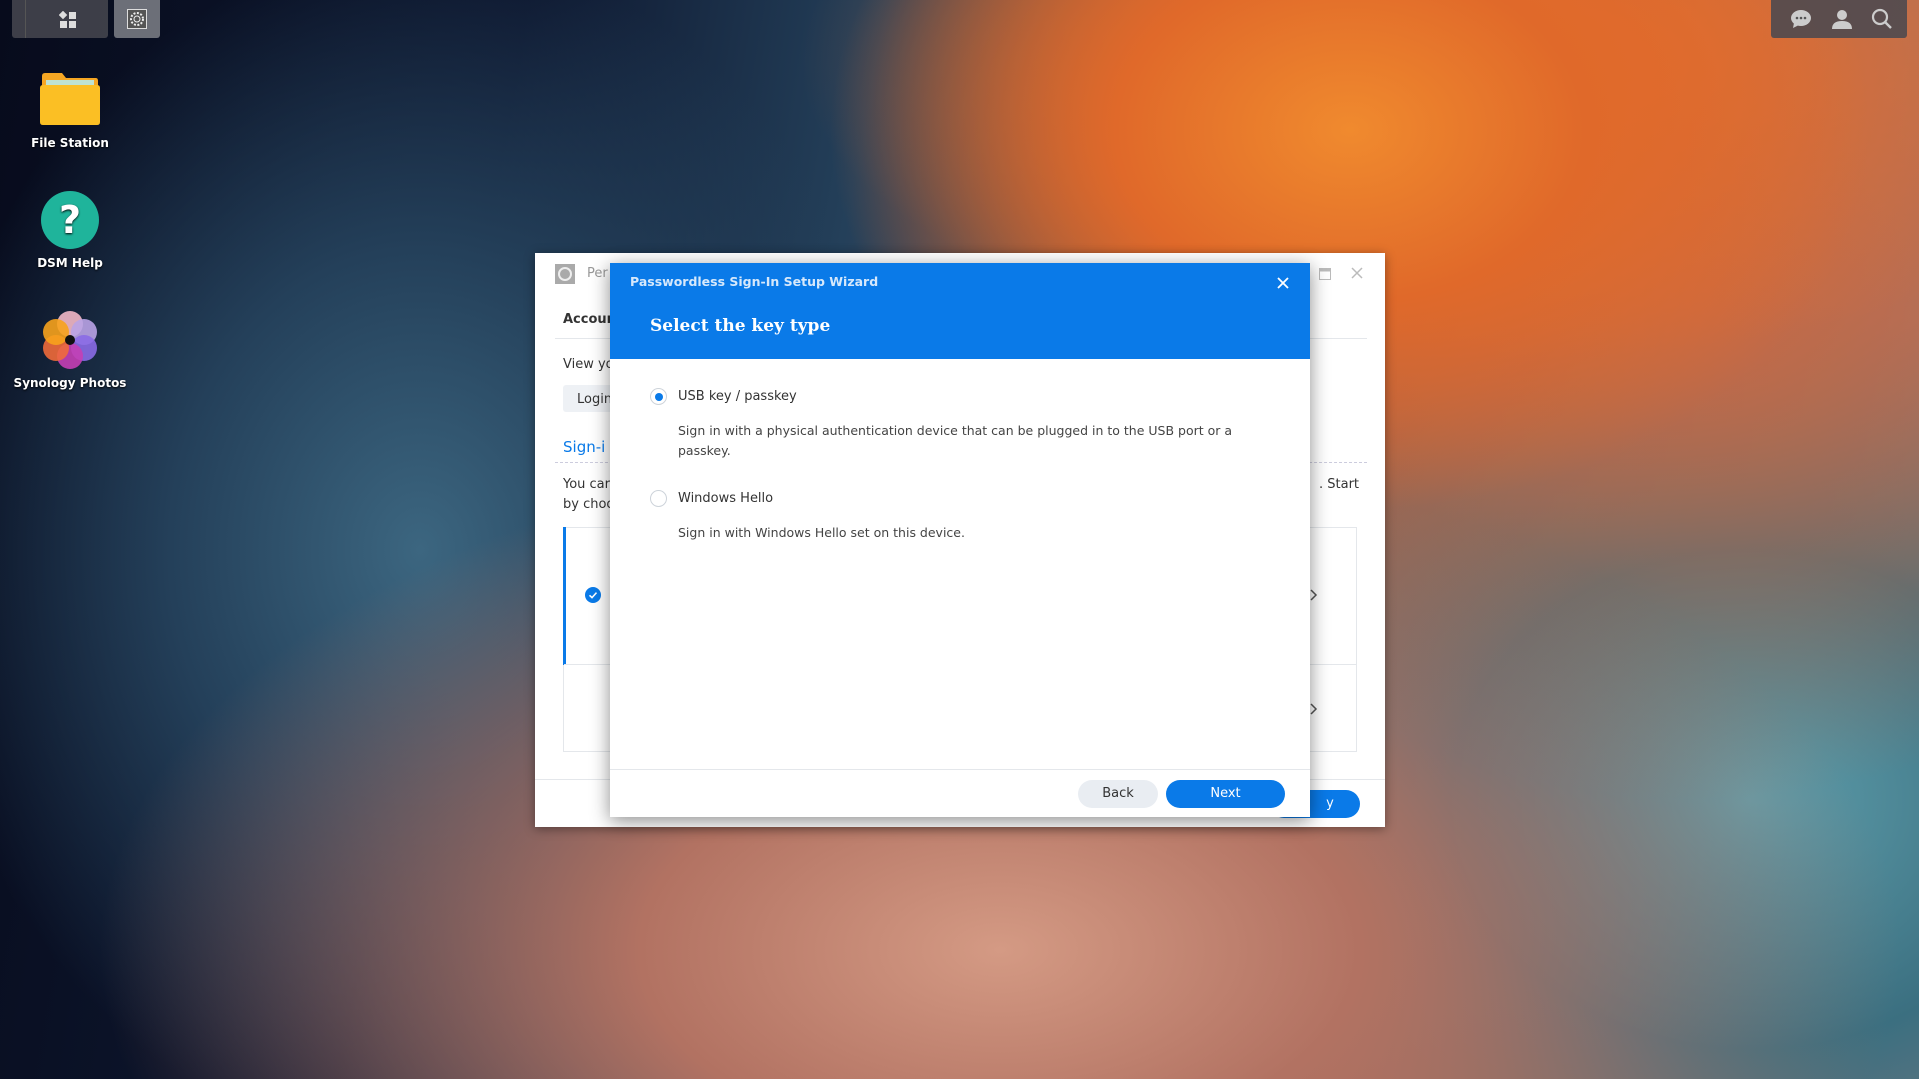  What do you see at coordinates (1325, 274) in the screenshot?
I see `maximize-icon` at bounding box center [1325, 274].